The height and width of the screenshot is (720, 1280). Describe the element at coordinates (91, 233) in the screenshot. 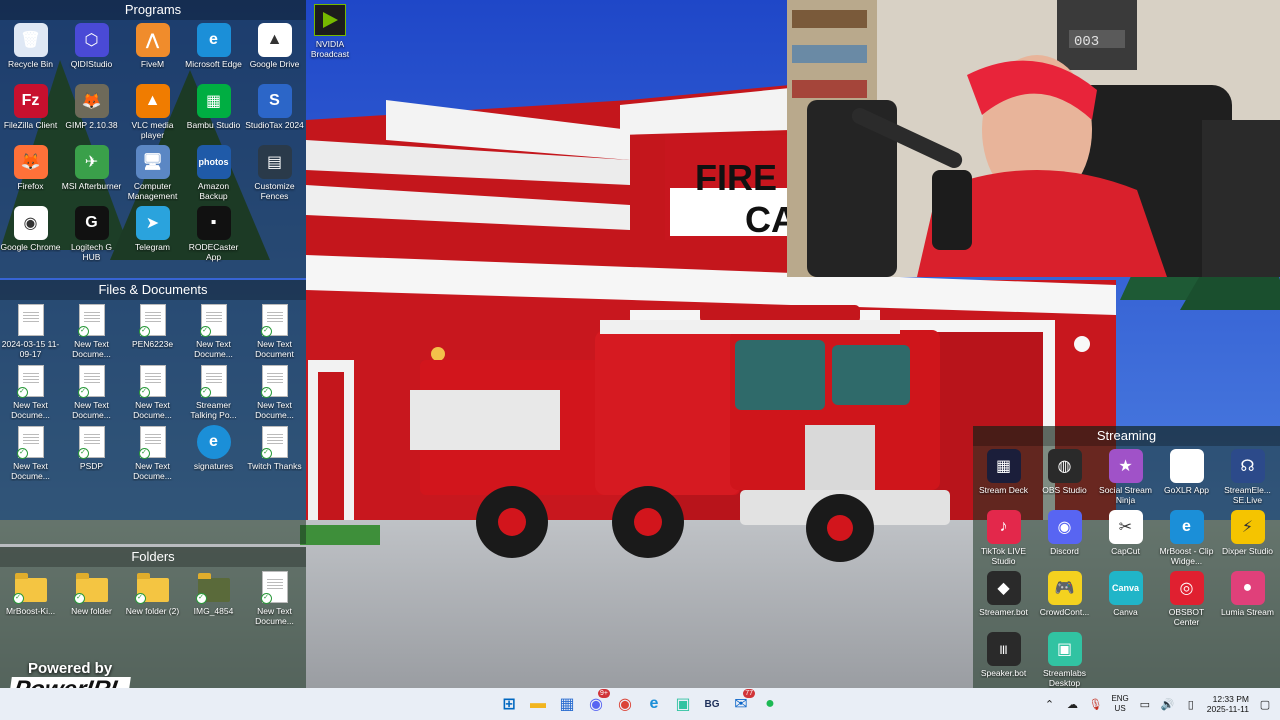

I see `desktop-item: G Logitech G HUB` at that location.